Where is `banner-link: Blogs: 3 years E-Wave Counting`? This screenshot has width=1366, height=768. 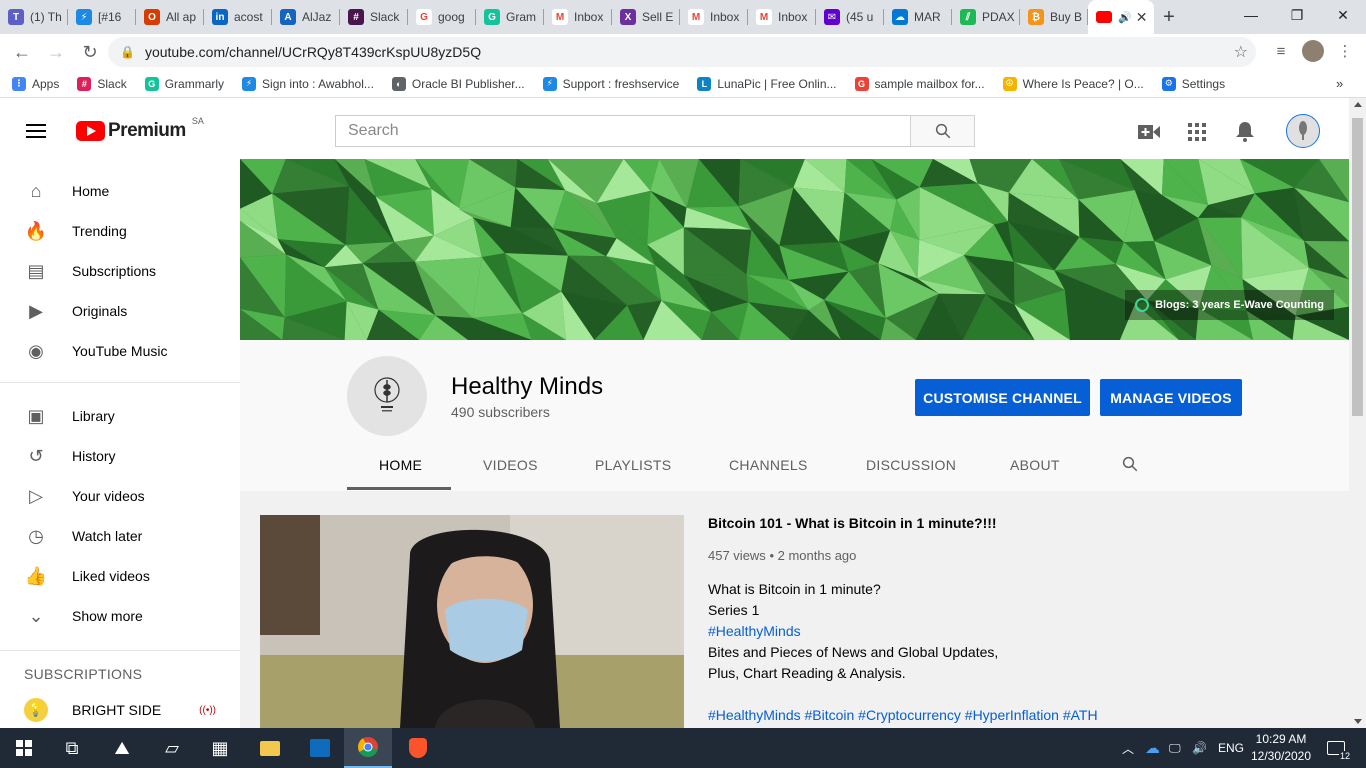
banner-link: Blogs: 3 years E-Wave Counting is located at coordinates (1229, 305).